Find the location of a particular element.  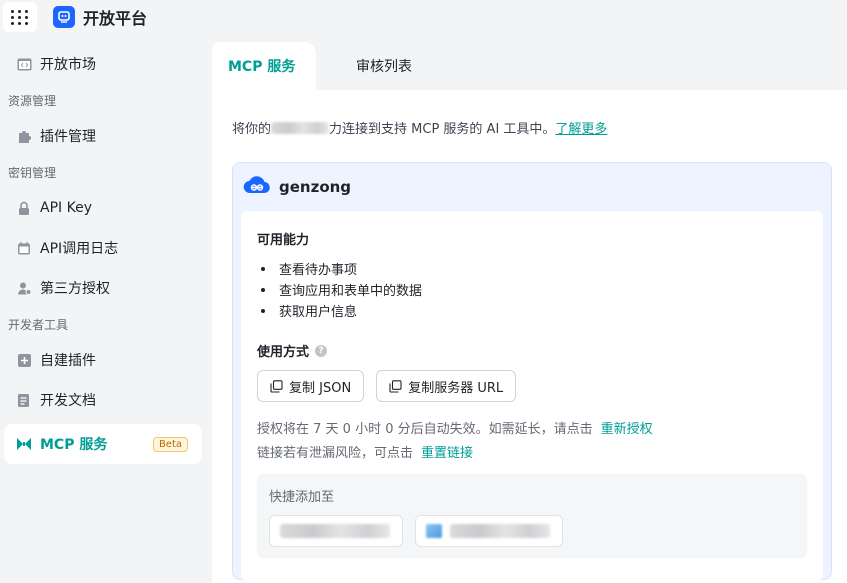

sidebar-item-label: 开放市场 is located at coordinates (68, 65).